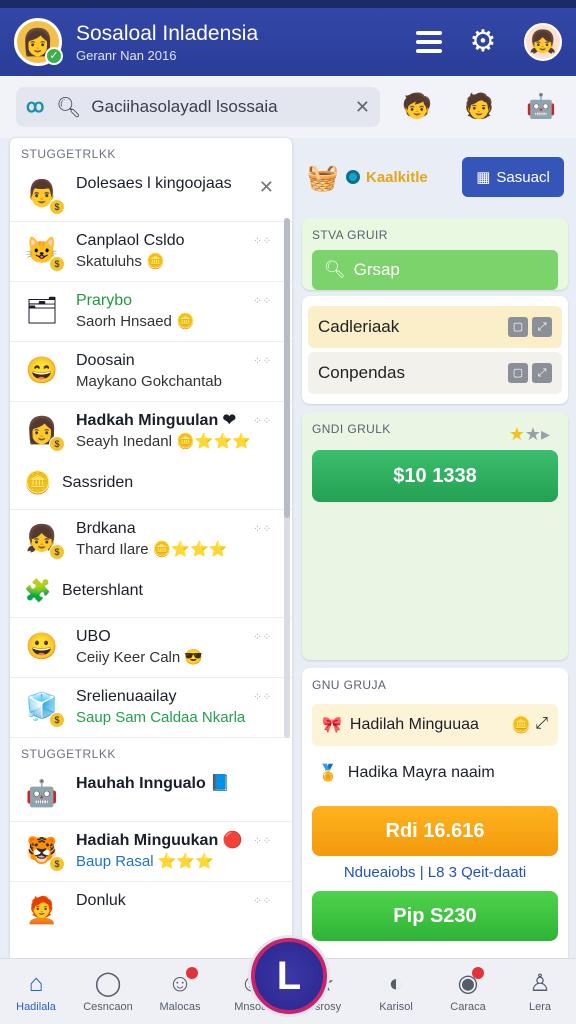 The image size is (576, 1024). Describe the element at coordinates (151, 793) in the screenshot. I see `list-item: 🤖 Hauhah Inngualo 📘` at that location.